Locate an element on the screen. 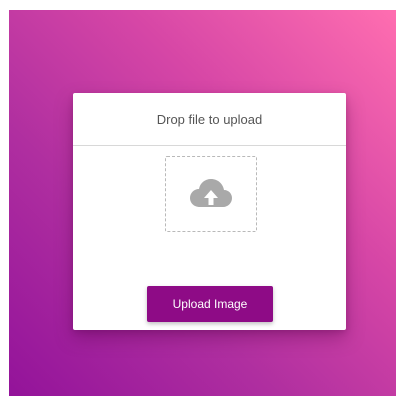 The width and height of the screenshot is (405, 409). file-drop-zone is located at coordinates (211, 194).